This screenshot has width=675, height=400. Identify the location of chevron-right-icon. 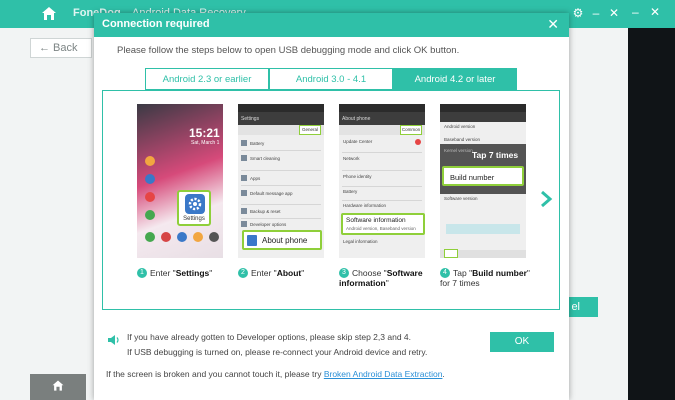
(546, 199).